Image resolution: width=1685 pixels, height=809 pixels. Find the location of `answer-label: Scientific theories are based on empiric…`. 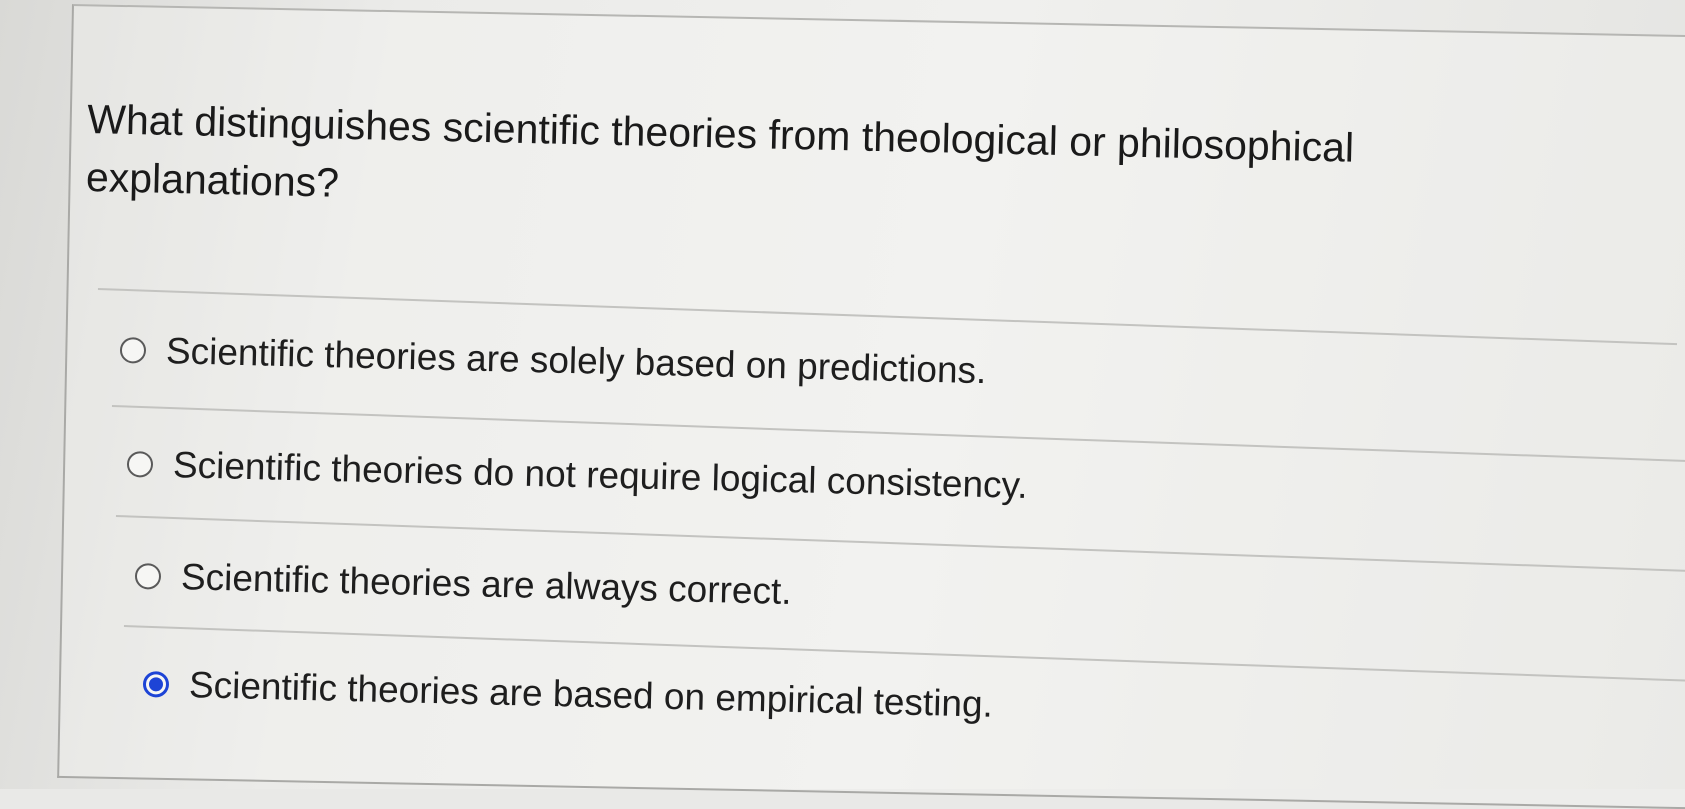

answer-label: Scientific theories are based on empiric… is located at coordinates (591, 694).